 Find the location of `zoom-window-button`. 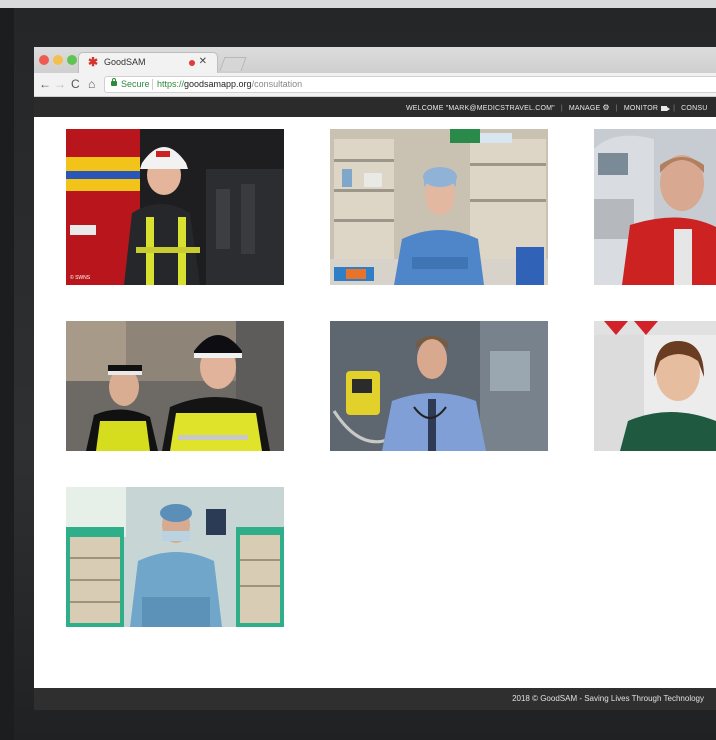

zoom-window-button is located at coordinates (72, 60).